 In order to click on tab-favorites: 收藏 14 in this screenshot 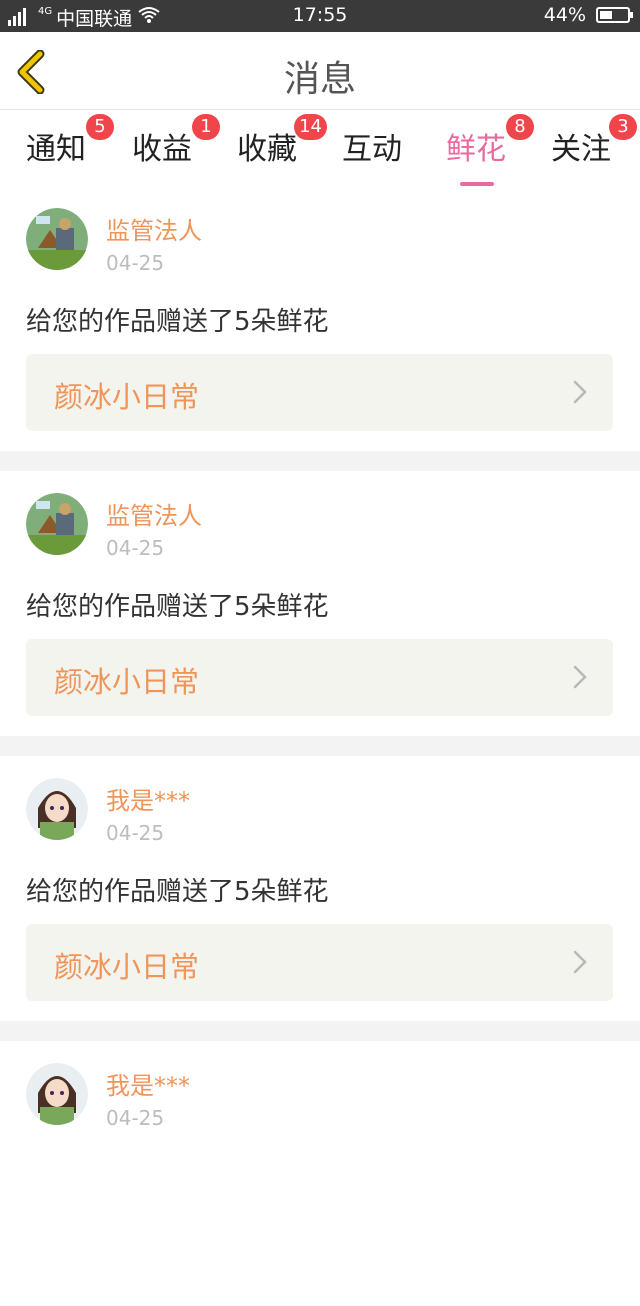, I will do `click(282, 141)`.